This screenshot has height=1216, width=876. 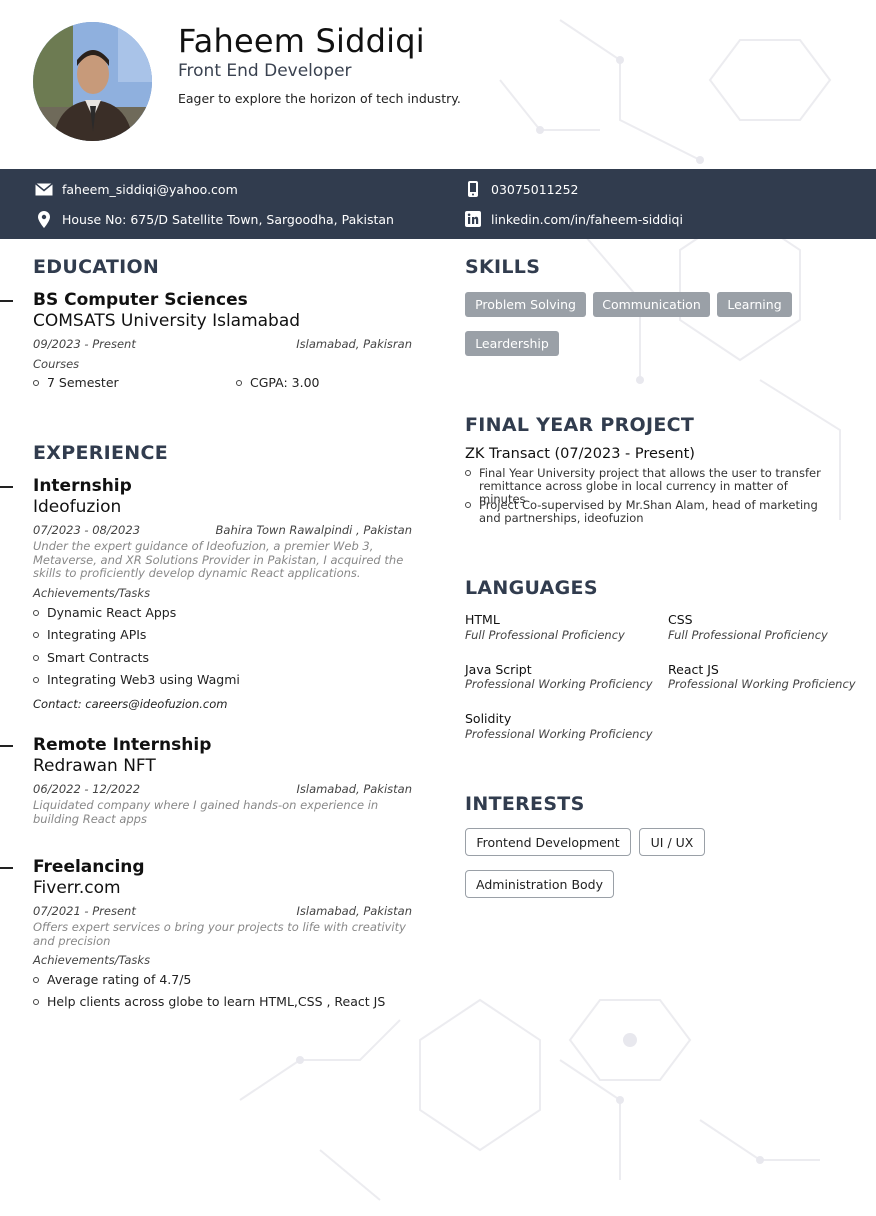 What do you see at coordinates (693, 669) in the screenshot?
I see `language-name: React JS` at bounding box center [693, 669].